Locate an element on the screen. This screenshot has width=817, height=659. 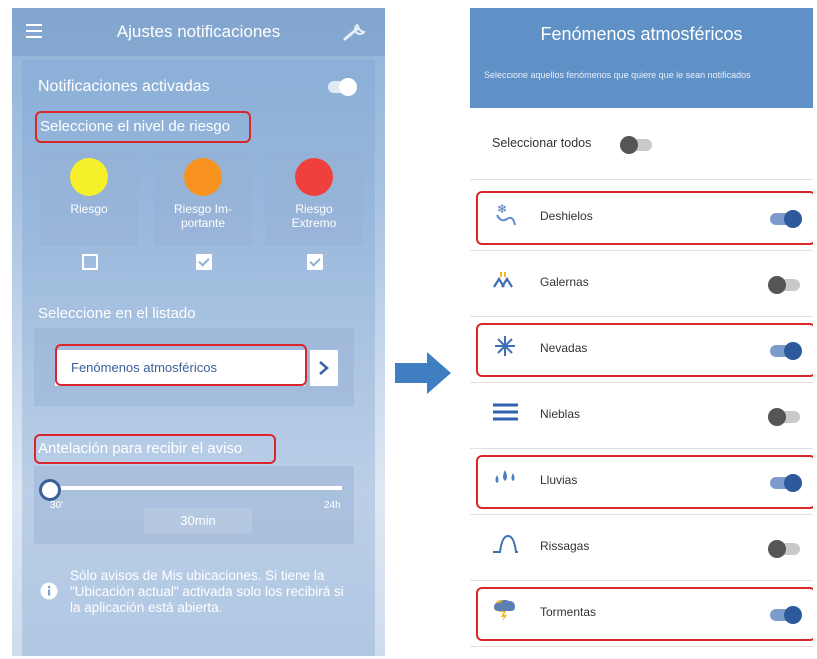
slider-min-label: 30' is located at coordinates (57, 505).